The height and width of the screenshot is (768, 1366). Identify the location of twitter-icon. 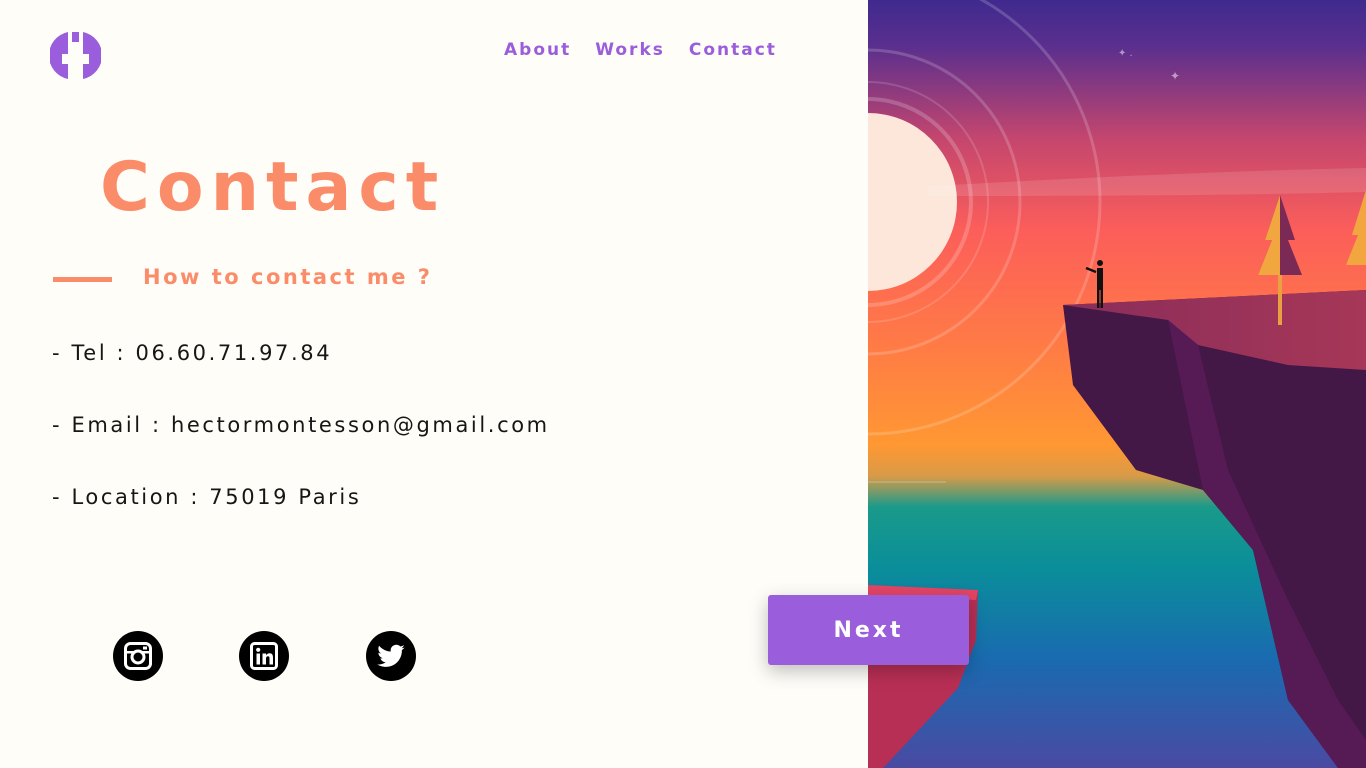
(391, 655).